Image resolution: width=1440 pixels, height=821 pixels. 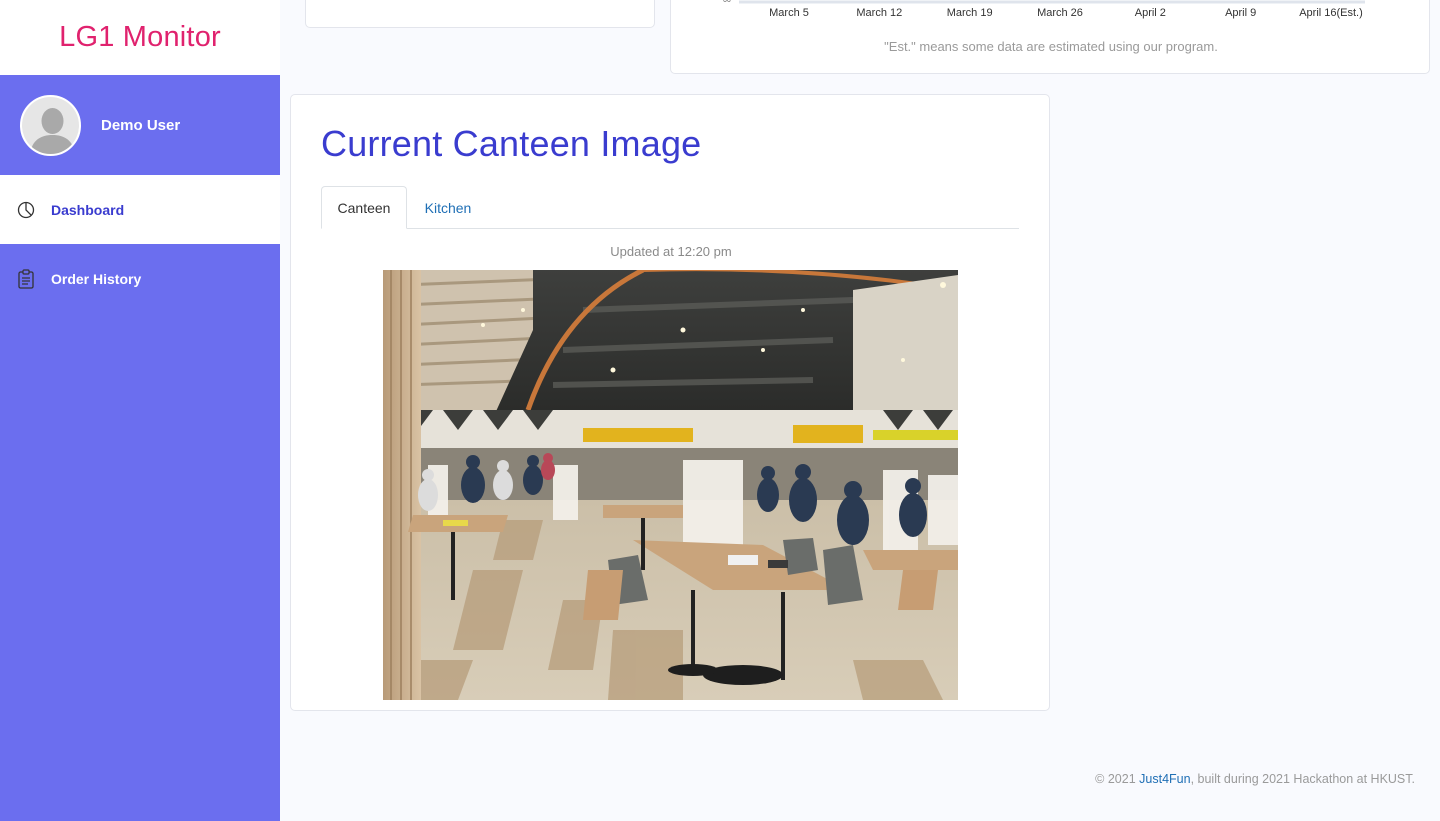 I want to click on sidebar-item-label: Order History, so click(x=96, y=278).